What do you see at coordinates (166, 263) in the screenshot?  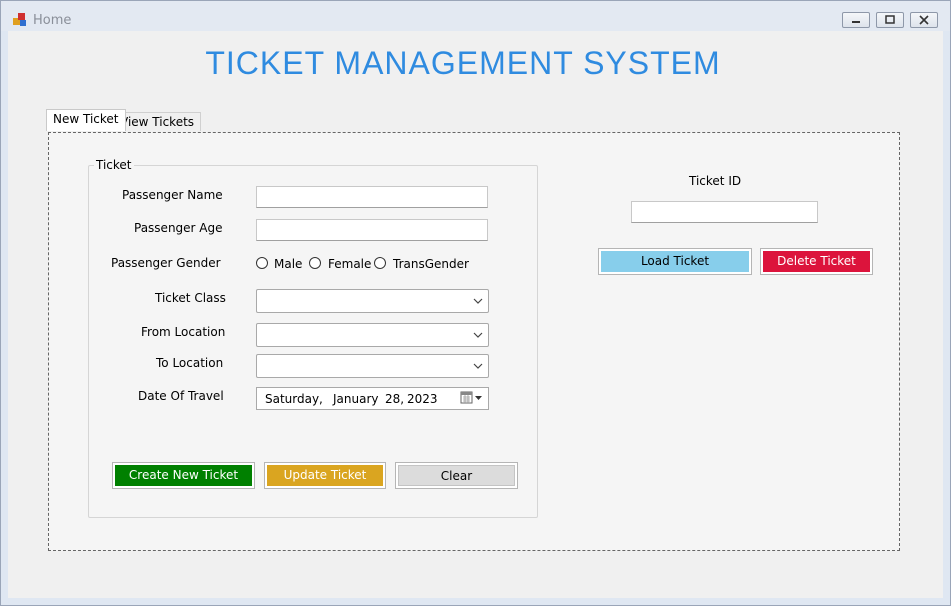 I see `passenger-gender-label: Passenger Gender` at bounding box center [166, 263].